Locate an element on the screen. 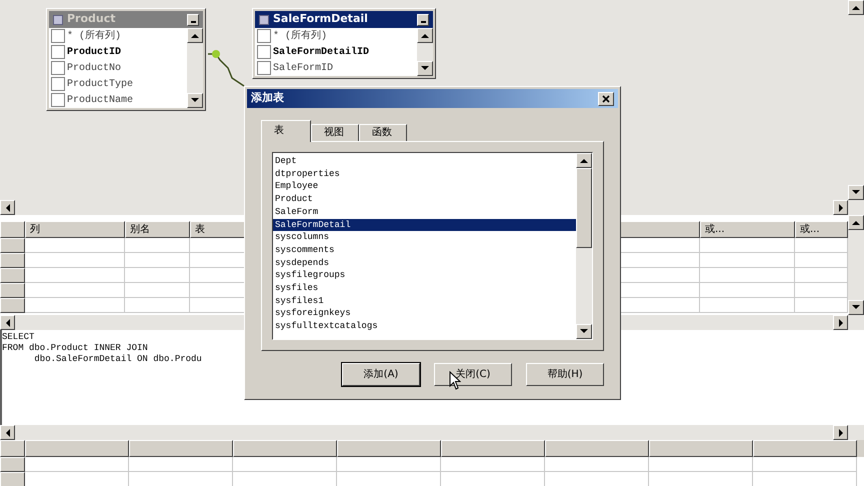 The image size is (864, 486). sql-text-line: FROM dbo.Product INNER JOIN is located at coordinates (75, 348).